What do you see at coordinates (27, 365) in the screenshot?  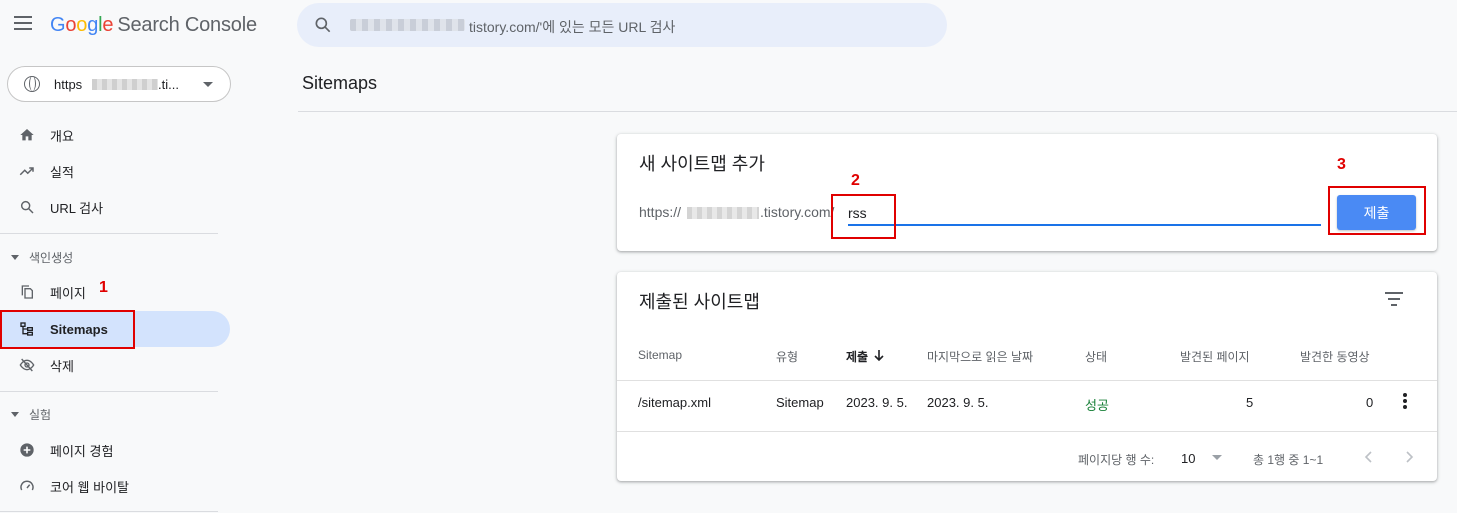 I see `visibility-off-icon` at bounding box center [27, 365].